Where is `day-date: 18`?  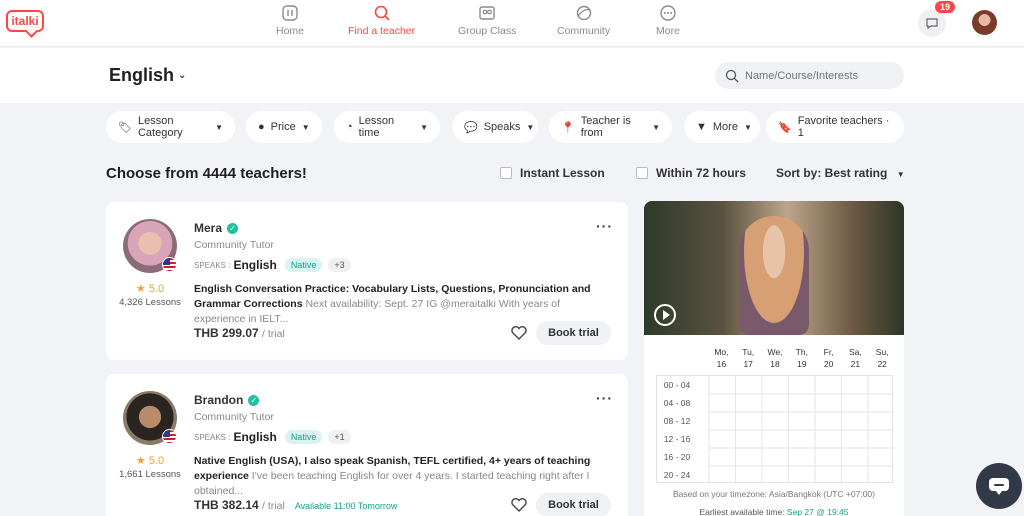
day-date: 18 is located at coordinates (775, 364).